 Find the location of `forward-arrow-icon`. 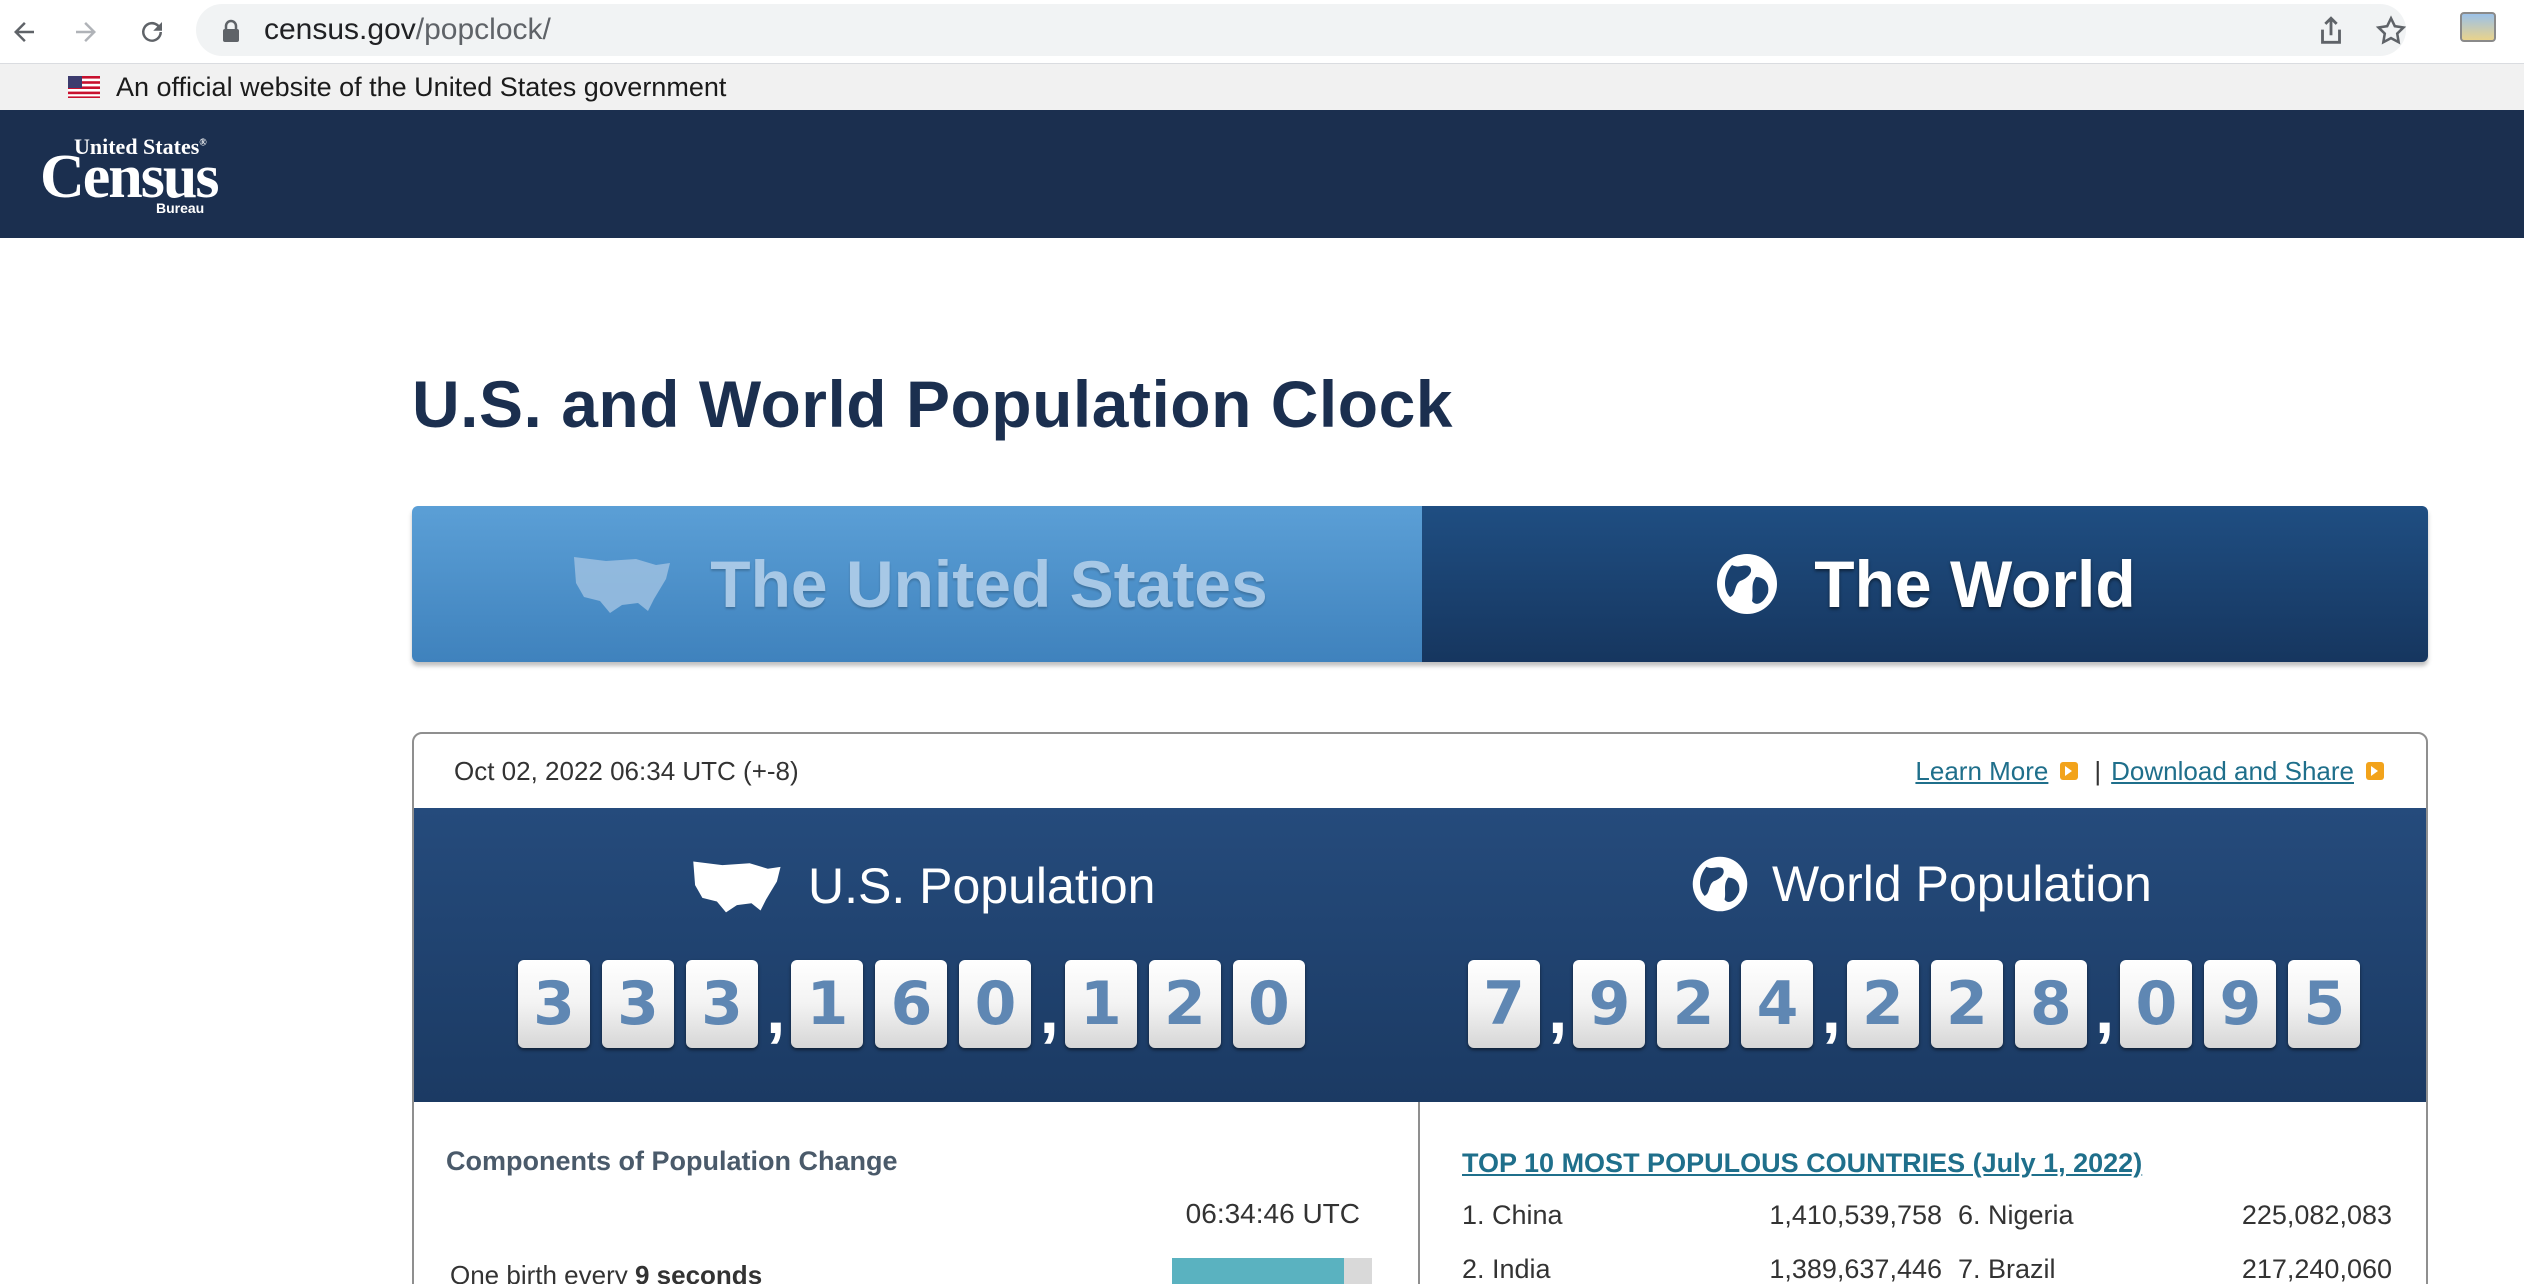

forward-arrow-icon is located at coordinates (86, 32).